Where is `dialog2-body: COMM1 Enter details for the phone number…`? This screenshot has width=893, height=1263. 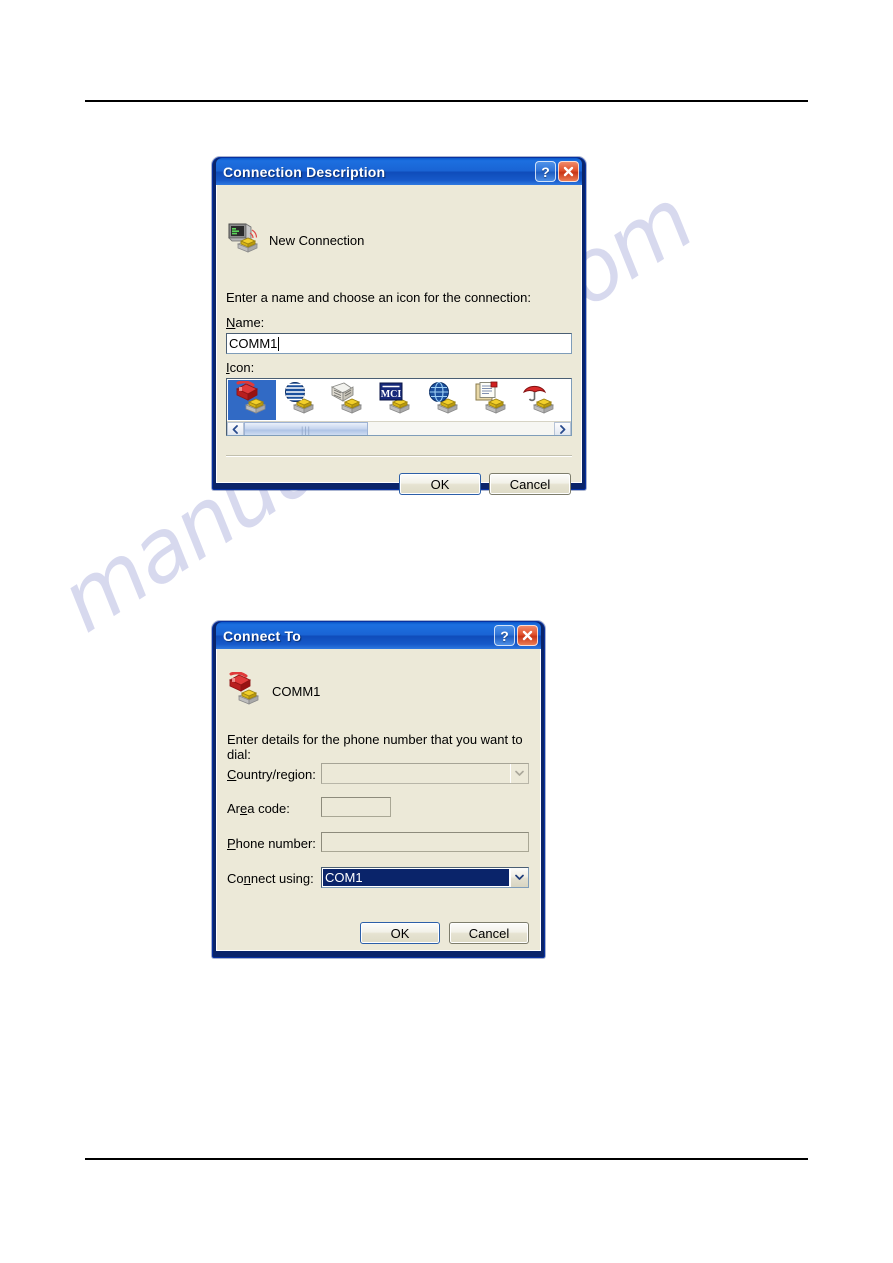
dialog2-body: COMM1 Enter details for the phone number… is located at coordinates (378, 800).